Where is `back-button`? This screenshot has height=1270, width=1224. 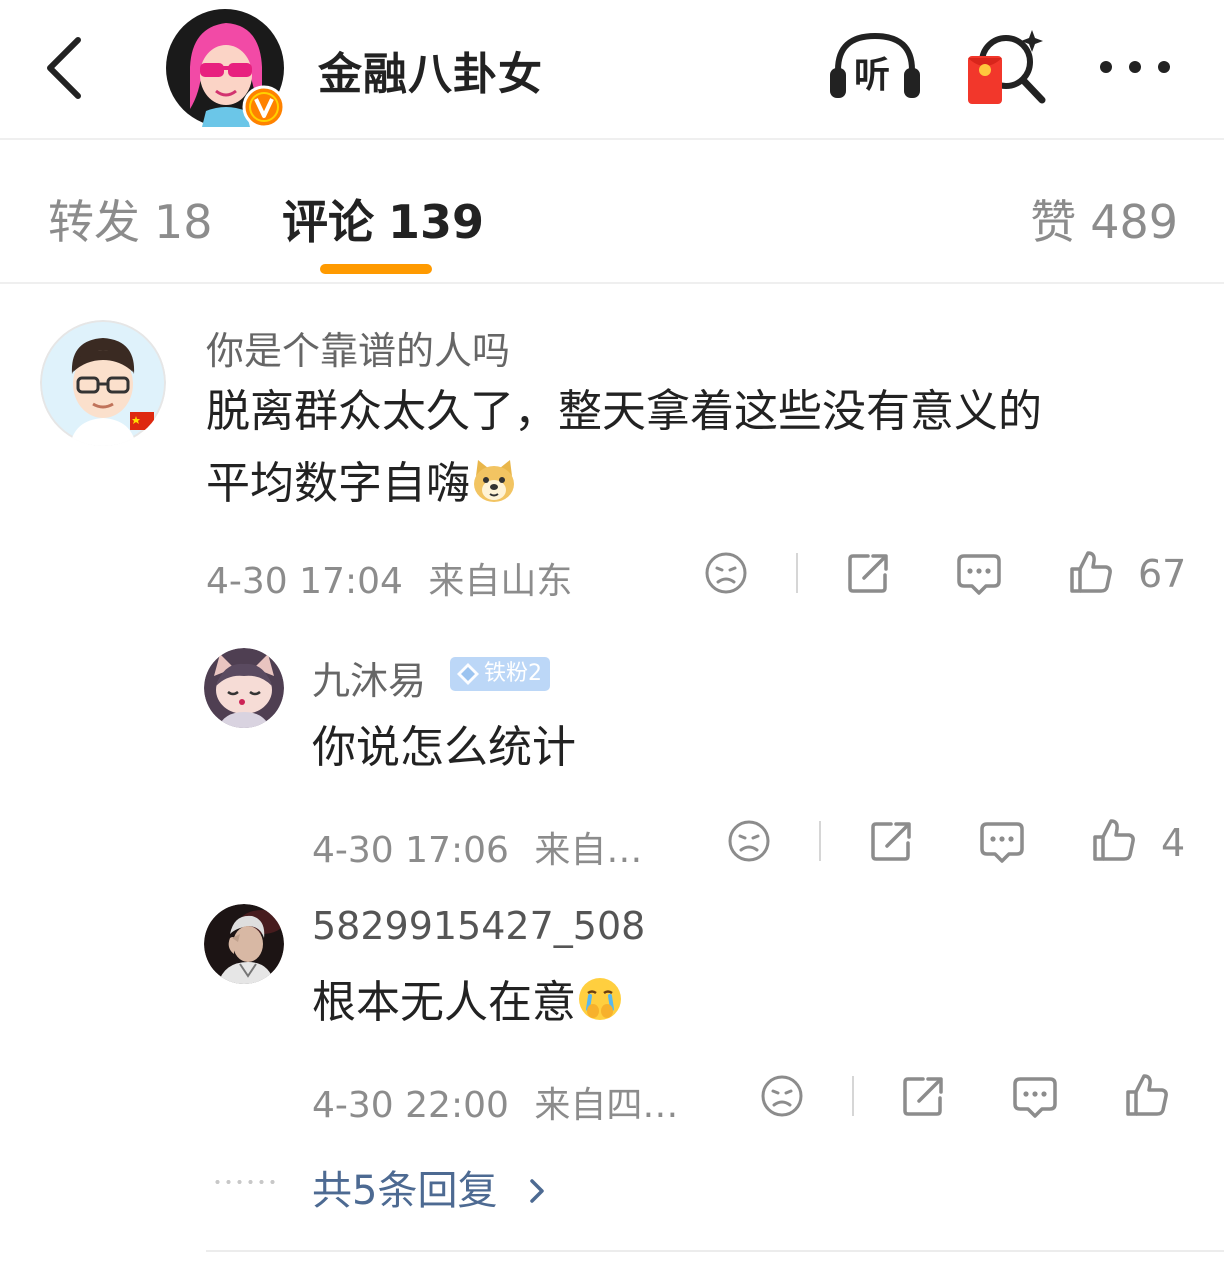
back-button is located at coordinates (68, 68).